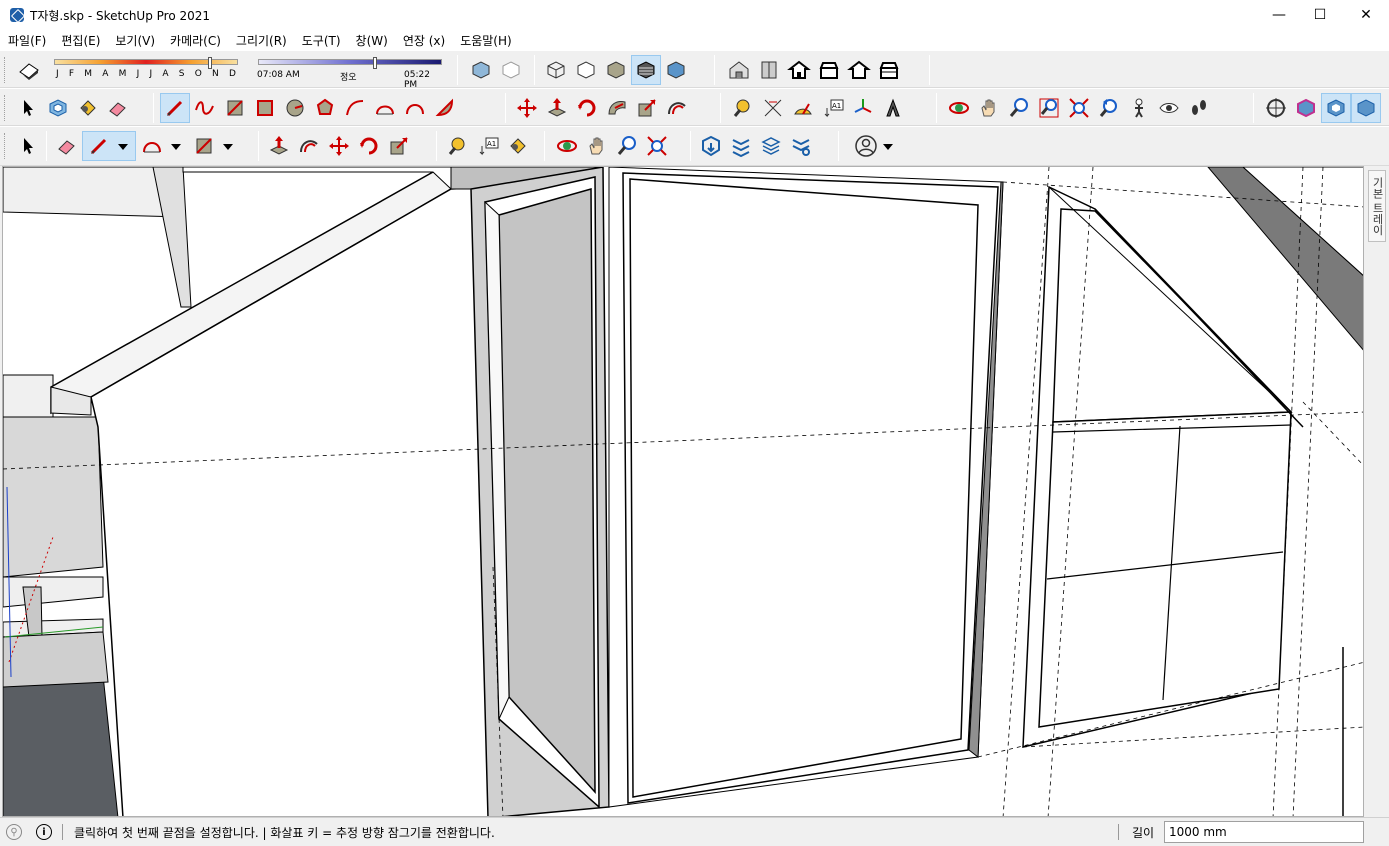 This screenshot has height=846, width=1389. Describe the element at coordinates (349, 72) in the screenshot. I see `shadow-time-slider: 07:08 AM 정오 05:22 PM` at that location.